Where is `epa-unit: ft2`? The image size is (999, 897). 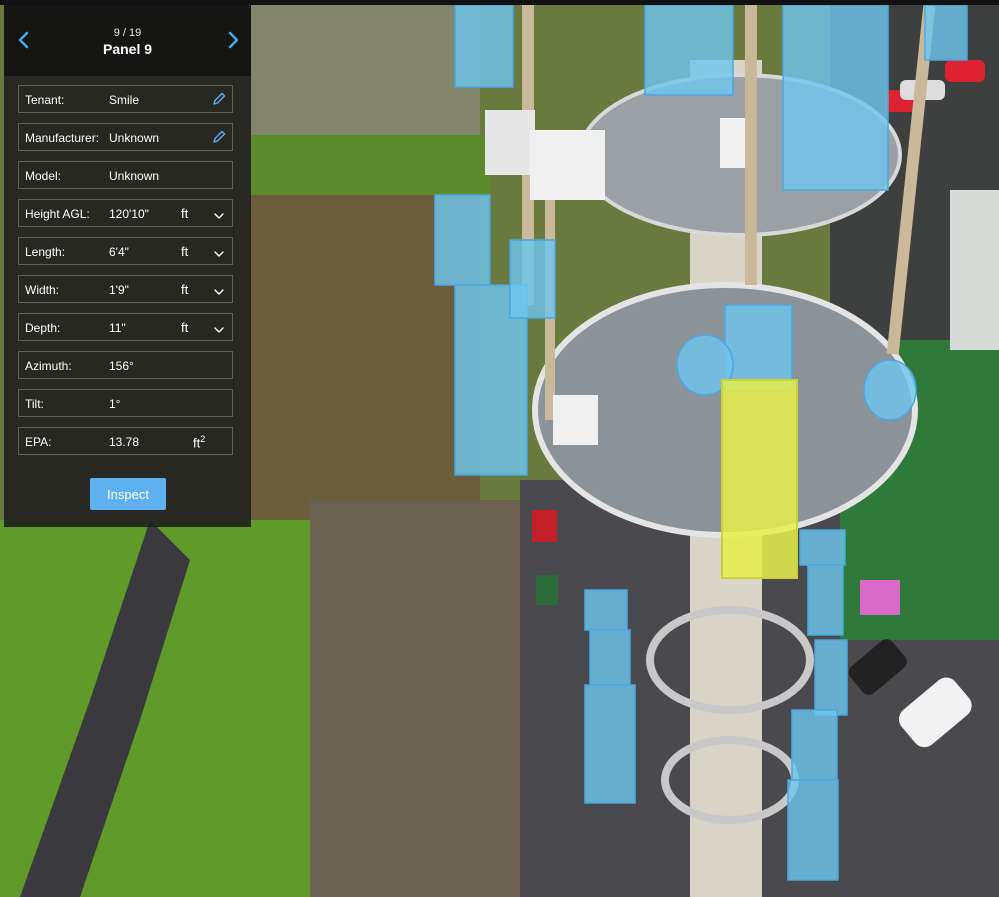 epa-unit: ft2 is located at coordinates (199, 442).